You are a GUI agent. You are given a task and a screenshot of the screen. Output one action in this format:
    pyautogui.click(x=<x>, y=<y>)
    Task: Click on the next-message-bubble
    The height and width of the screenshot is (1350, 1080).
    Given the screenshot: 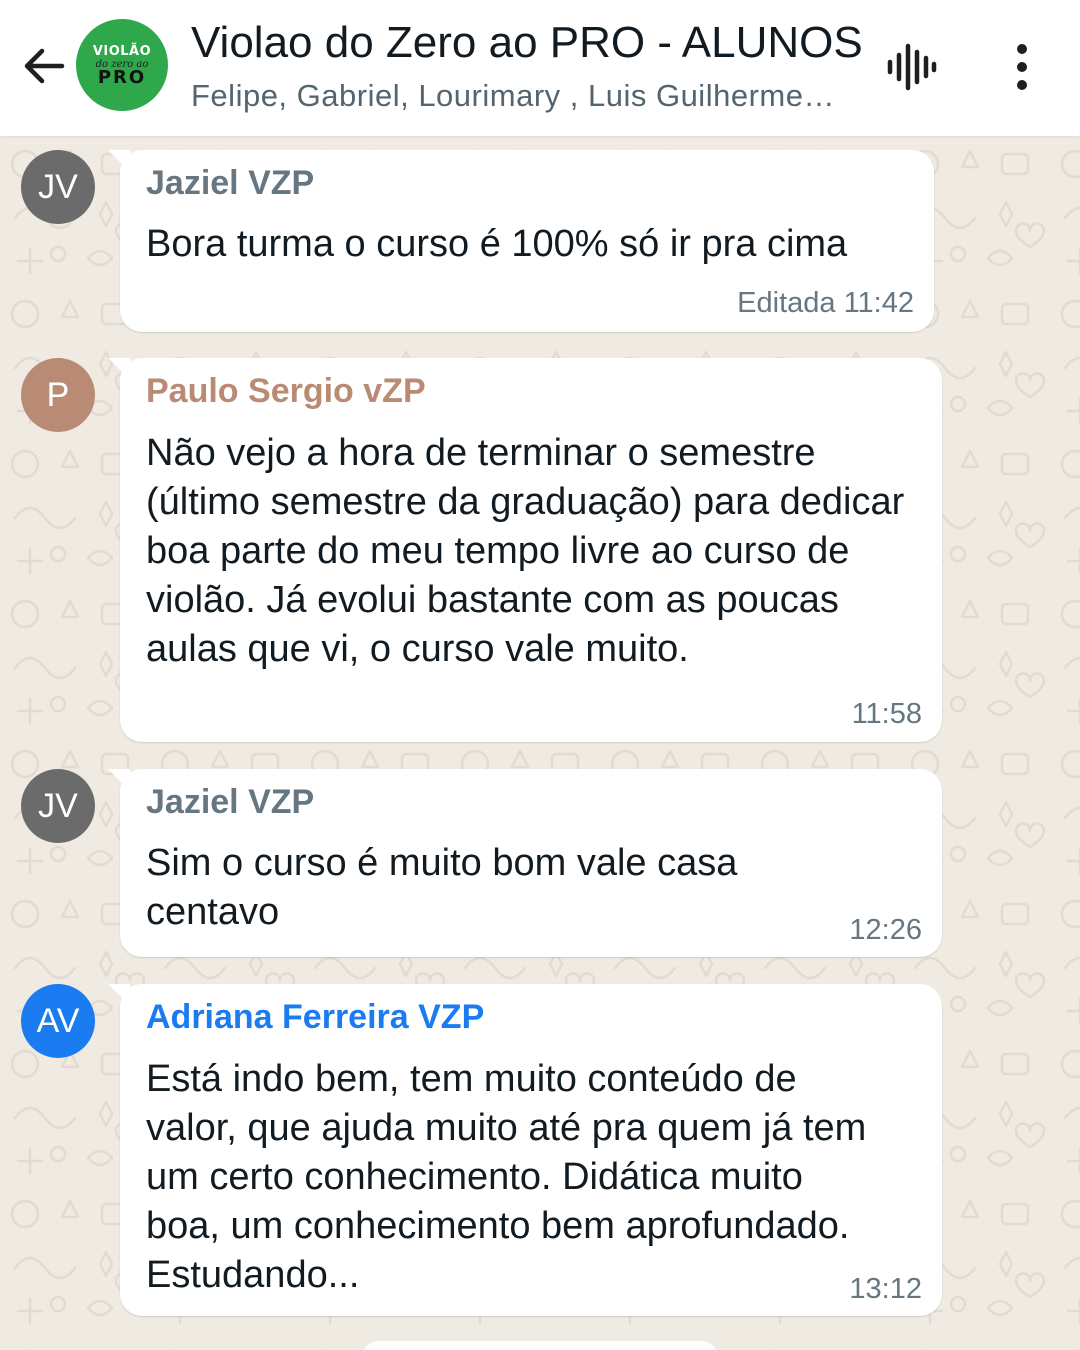 What is the action you would take?
    pyautogui.click(x=540, y=1345)
    